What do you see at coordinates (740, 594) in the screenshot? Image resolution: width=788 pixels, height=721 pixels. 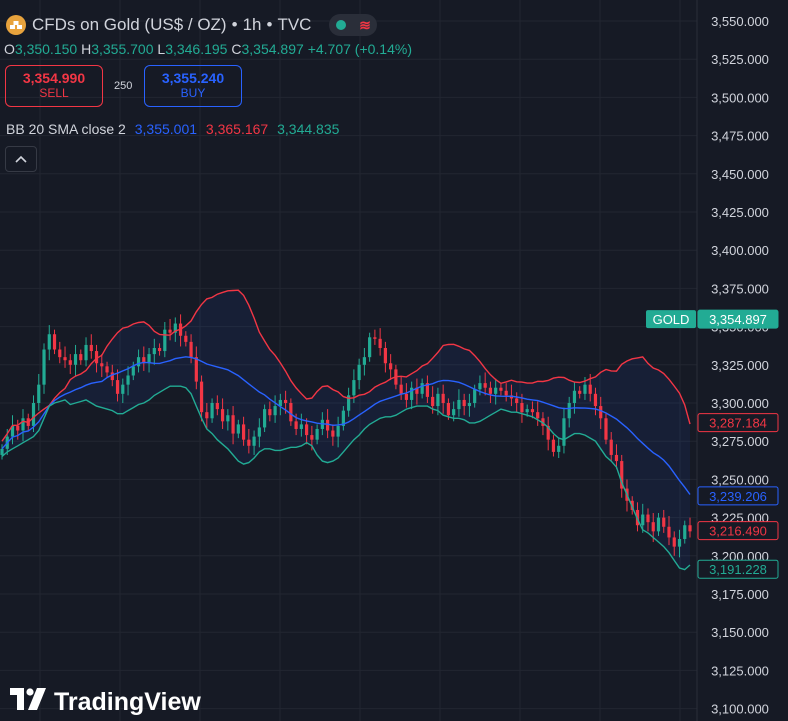 I see `y-tick-label: 3,175.000` at bounding box center [740, 594].